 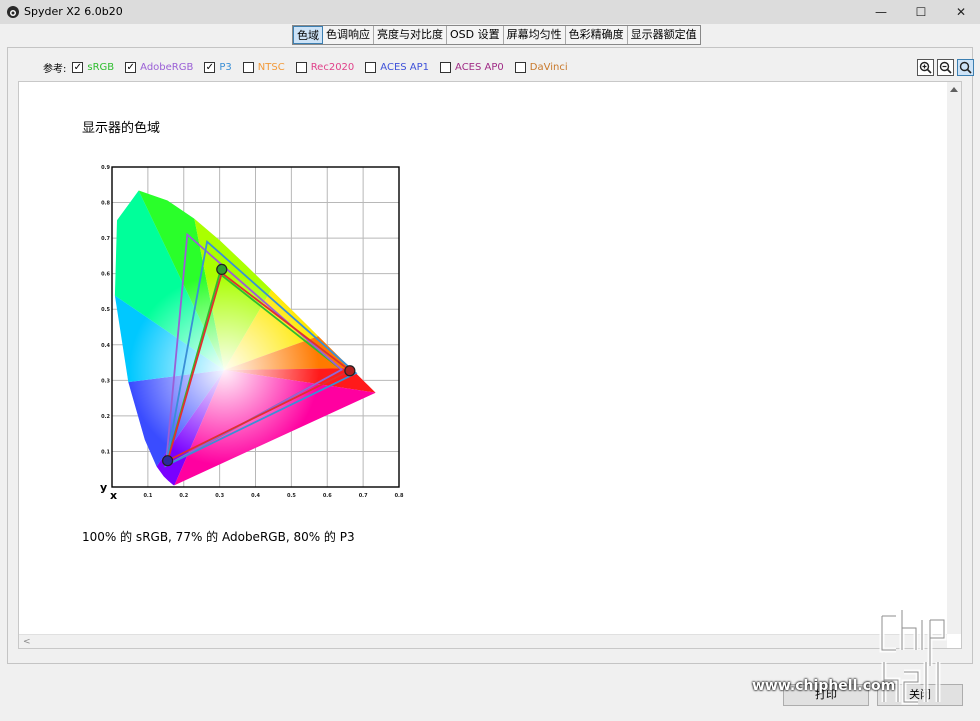 I want to click on y-tick-label: 0.9, so click(x=105, y=168).